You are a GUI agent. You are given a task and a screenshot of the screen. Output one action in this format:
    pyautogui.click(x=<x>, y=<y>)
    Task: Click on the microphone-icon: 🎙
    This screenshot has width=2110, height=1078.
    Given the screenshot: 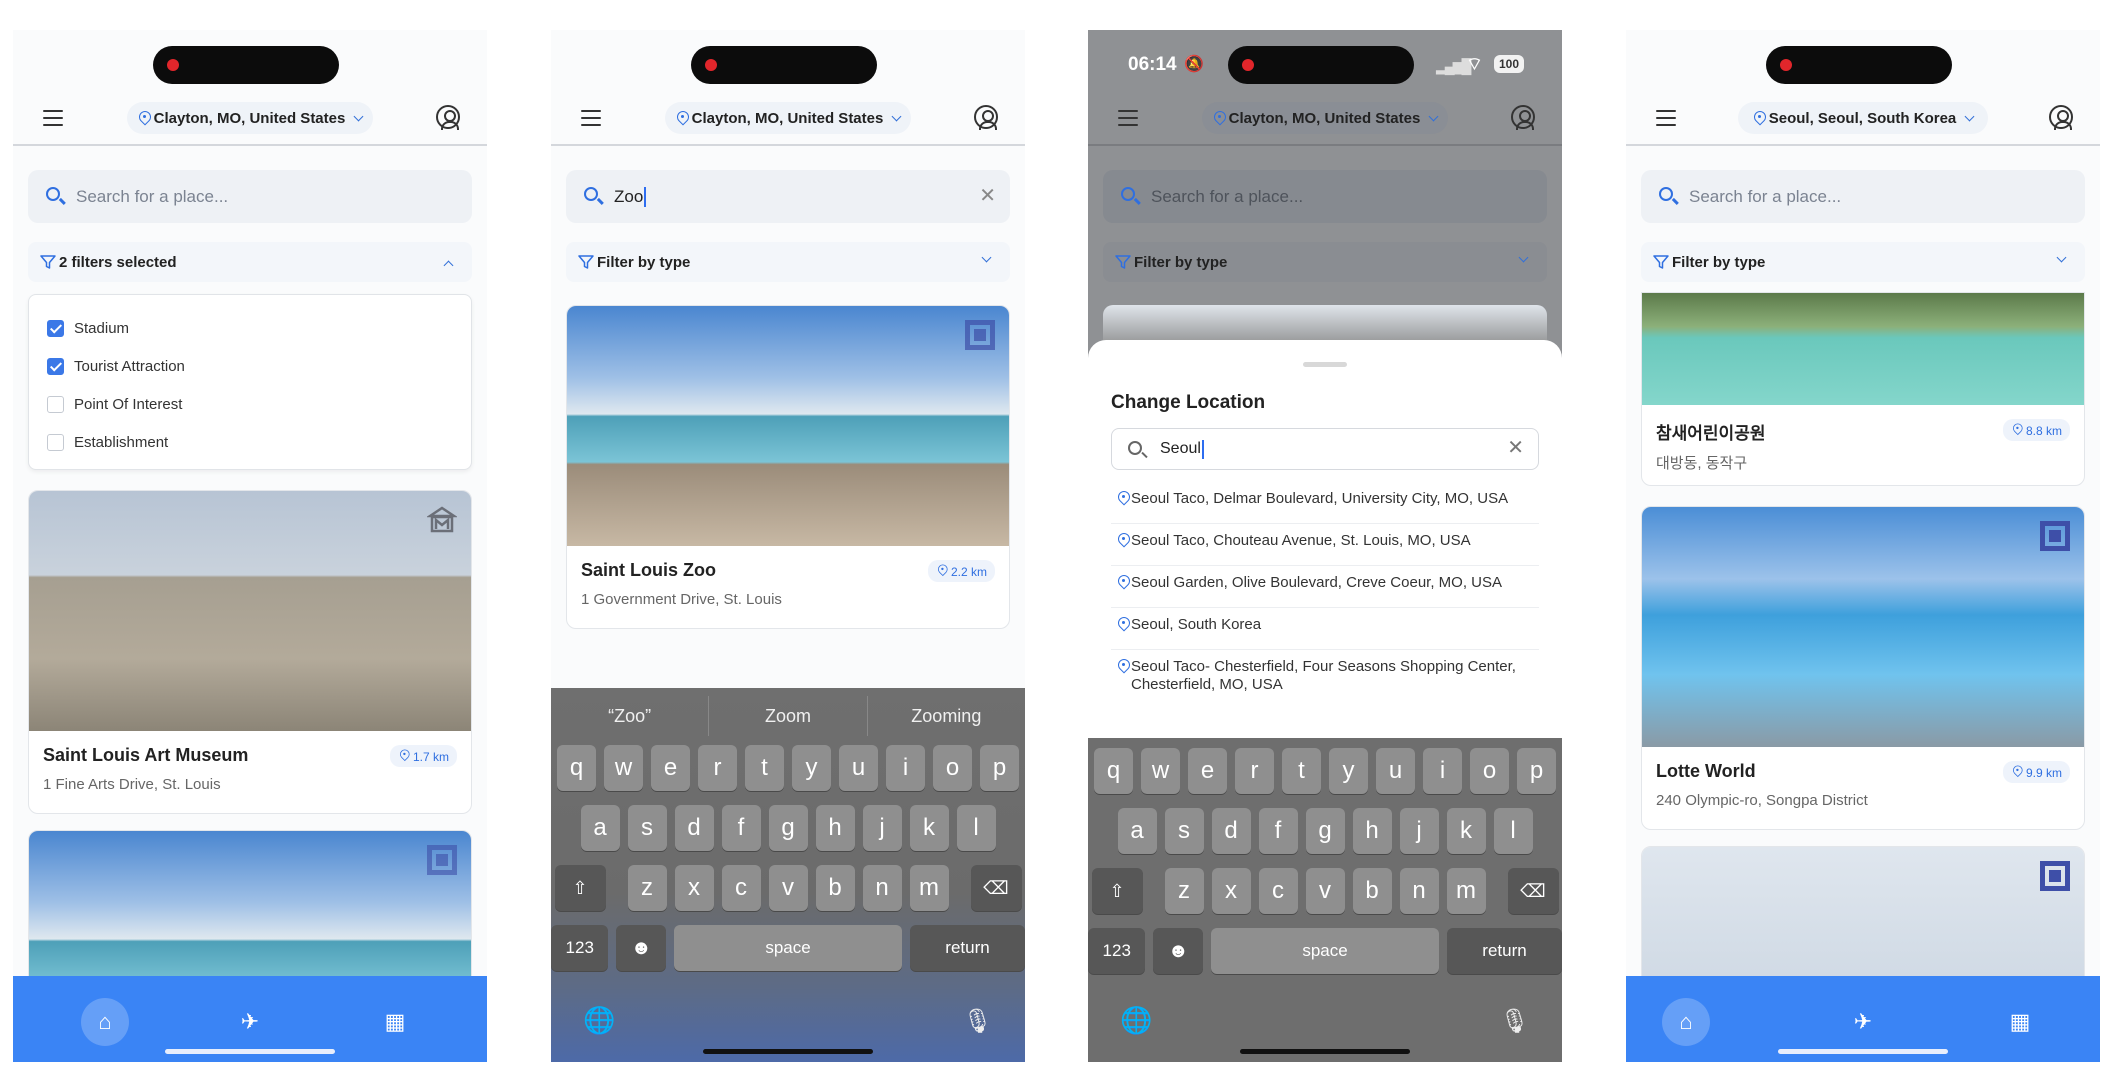 What is the action you would take?
    pyautogui.click(x=978, y=1021)
    